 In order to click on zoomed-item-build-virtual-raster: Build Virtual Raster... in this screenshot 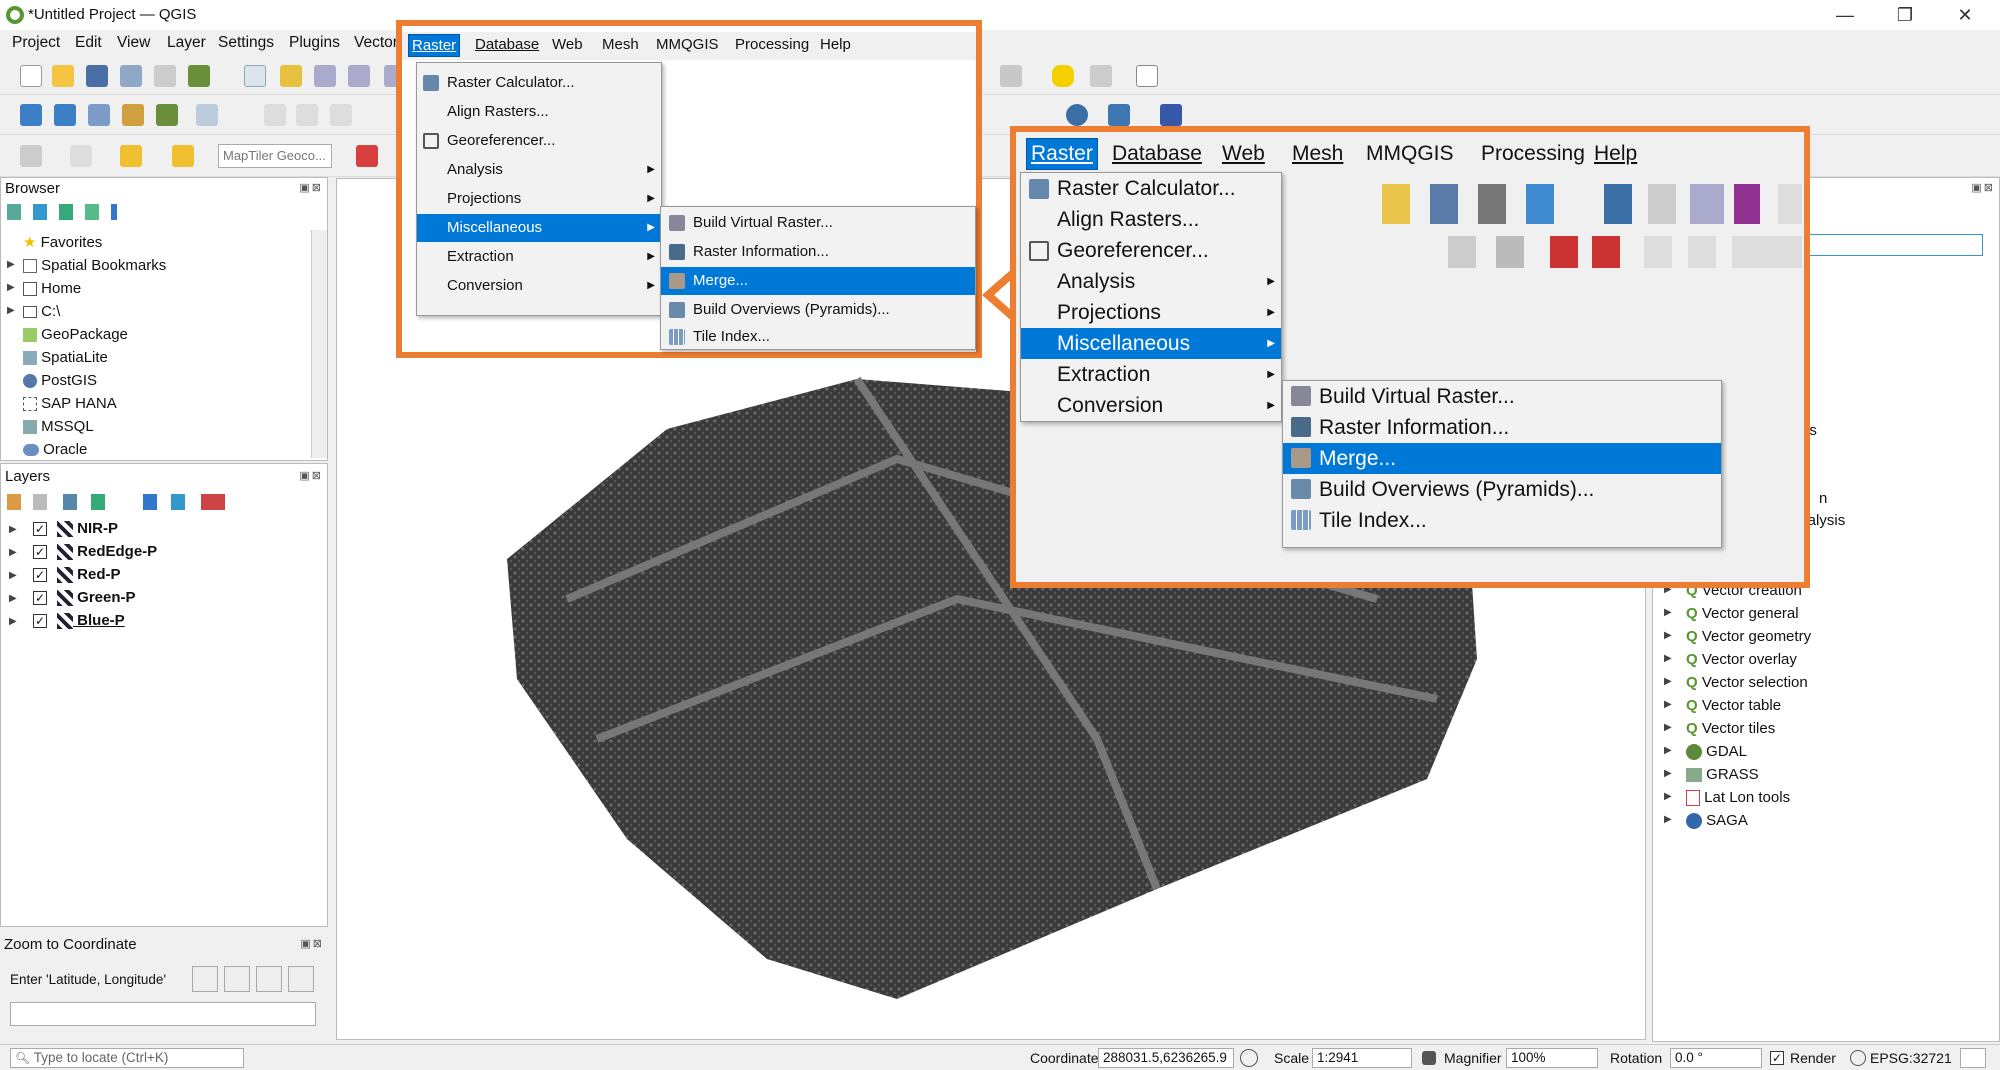, I will do `click(1502, 396)`.